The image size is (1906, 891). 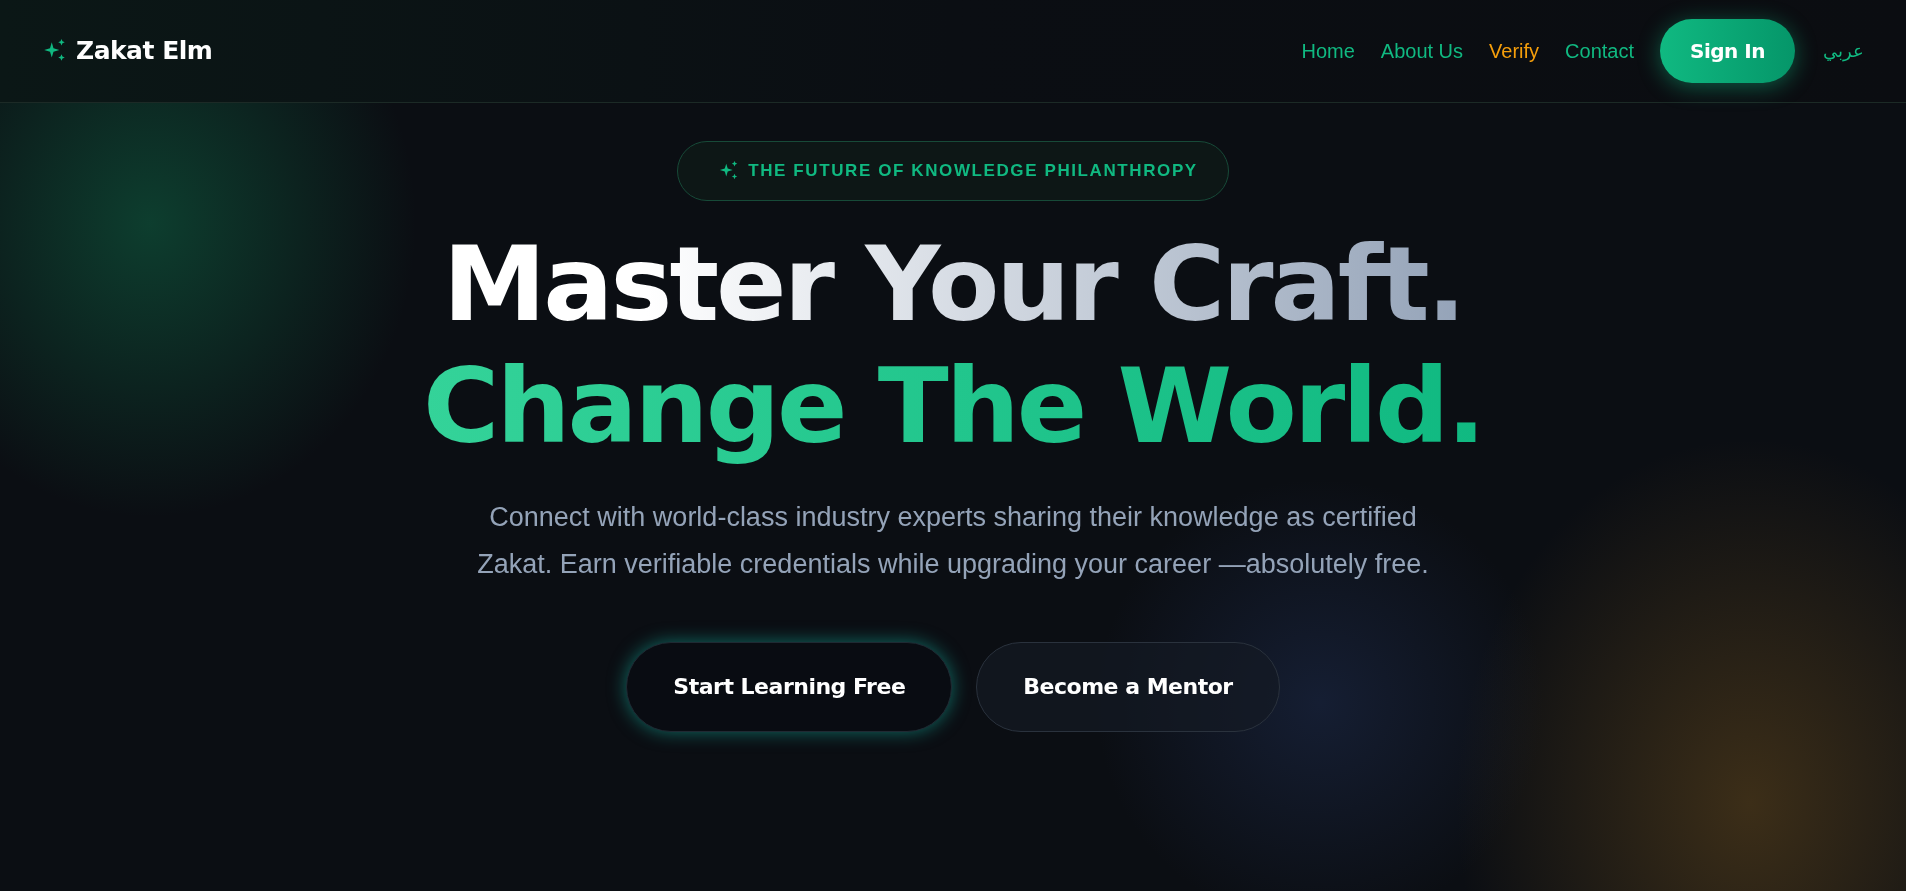 I want to click on brand-name: Zakat Elm, so click(x=144, y=51).